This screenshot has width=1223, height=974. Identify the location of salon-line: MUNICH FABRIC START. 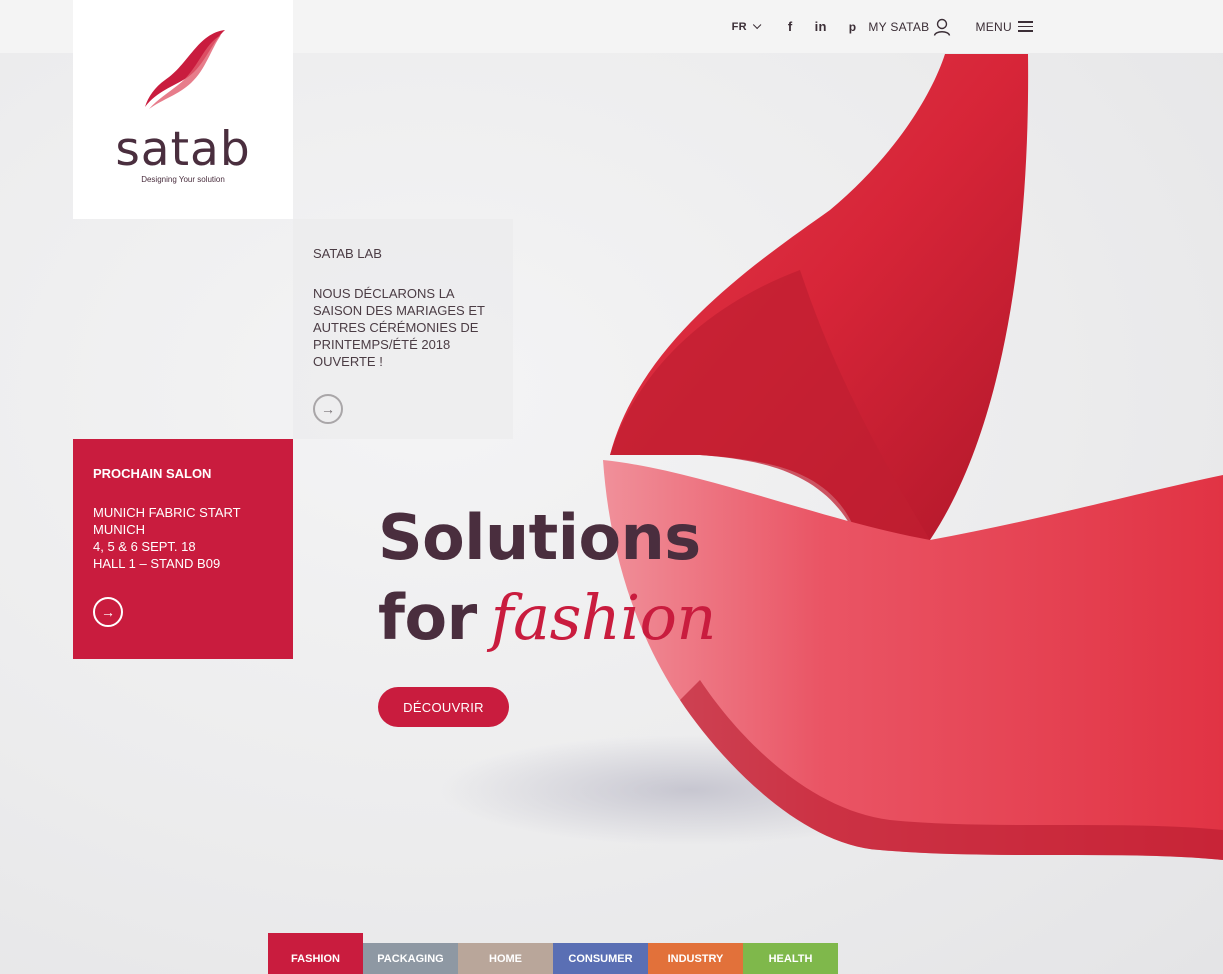
(167, 512).